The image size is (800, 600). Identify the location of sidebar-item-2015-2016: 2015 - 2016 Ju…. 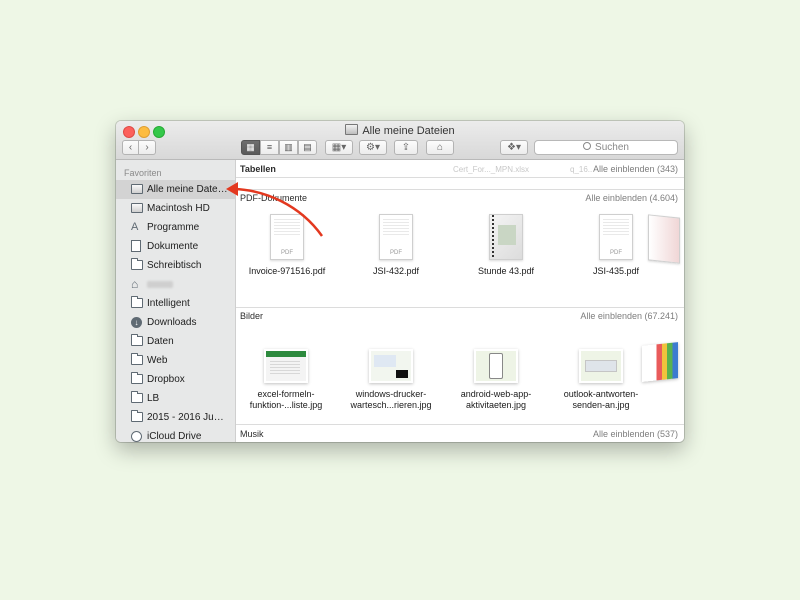
(175, 417).